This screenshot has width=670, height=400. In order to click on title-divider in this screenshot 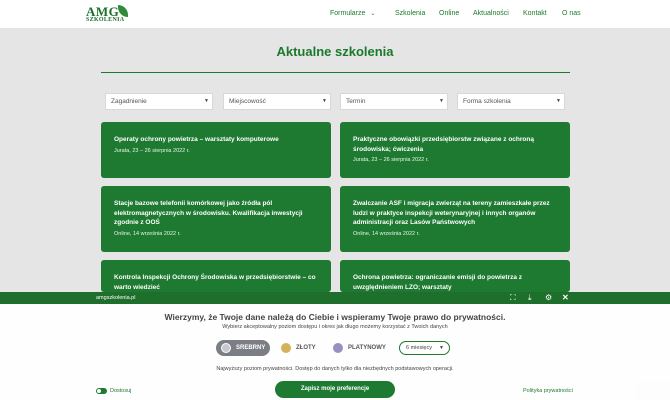, I will do `click(335, 72)`.